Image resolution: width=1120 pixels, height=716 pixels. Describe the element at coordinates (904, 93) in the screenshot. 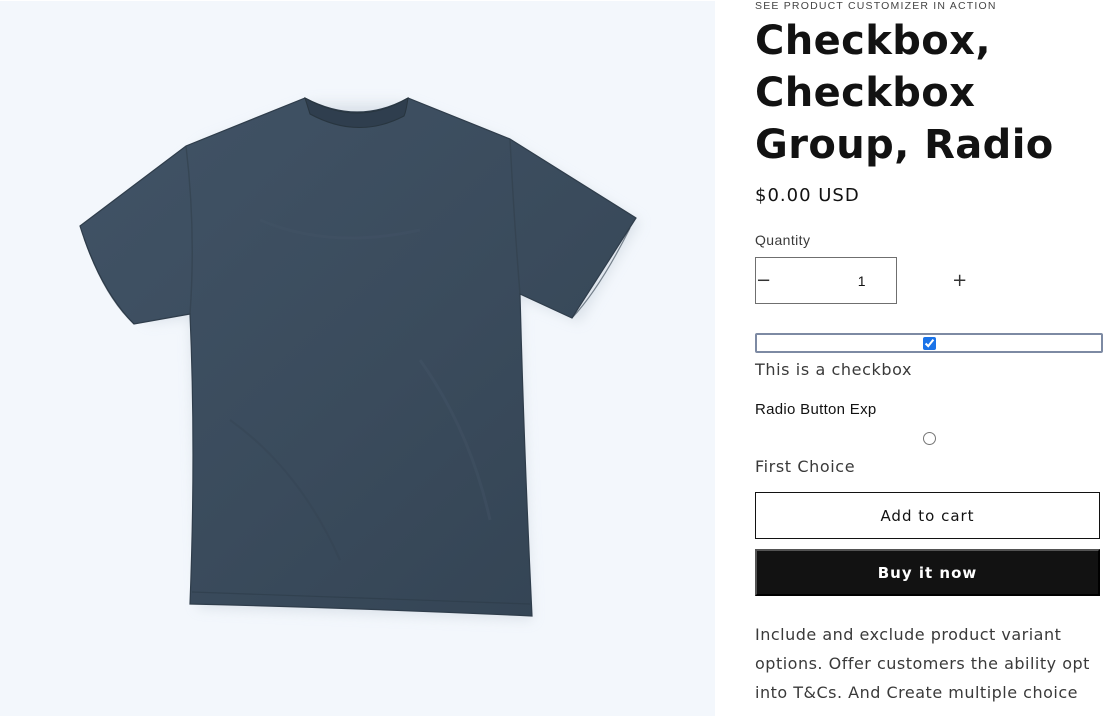

I see `product-title: Checkbox, Checkbox Group, Radio` at that location.